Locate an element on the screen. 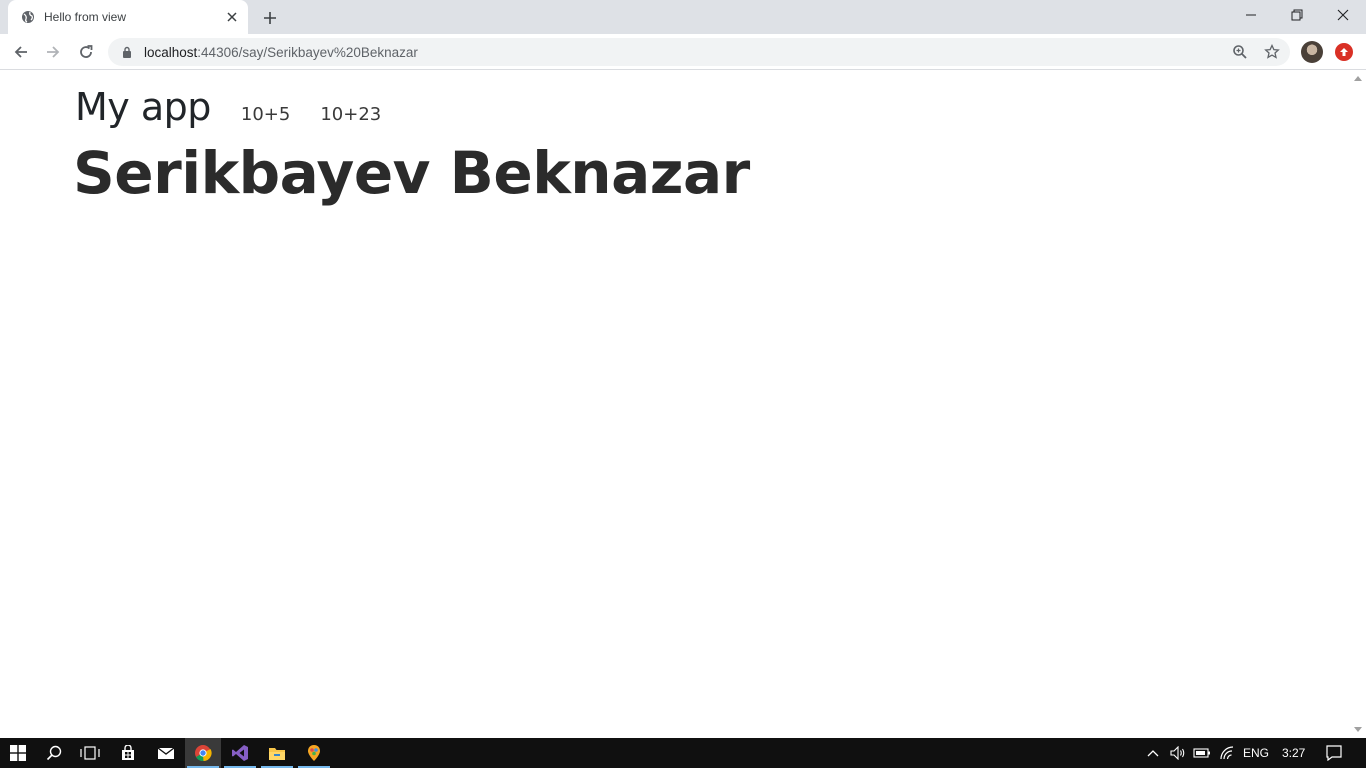 Image resolution: width=1366 pixels, height=768 pixels. taskbar: ENG 3:27 is located at coordinates (683, 753).